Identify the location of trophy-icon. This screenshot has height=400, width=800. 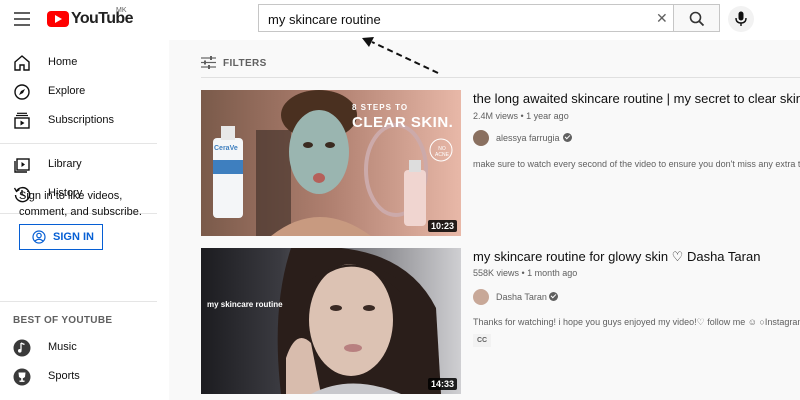
(22, 377).